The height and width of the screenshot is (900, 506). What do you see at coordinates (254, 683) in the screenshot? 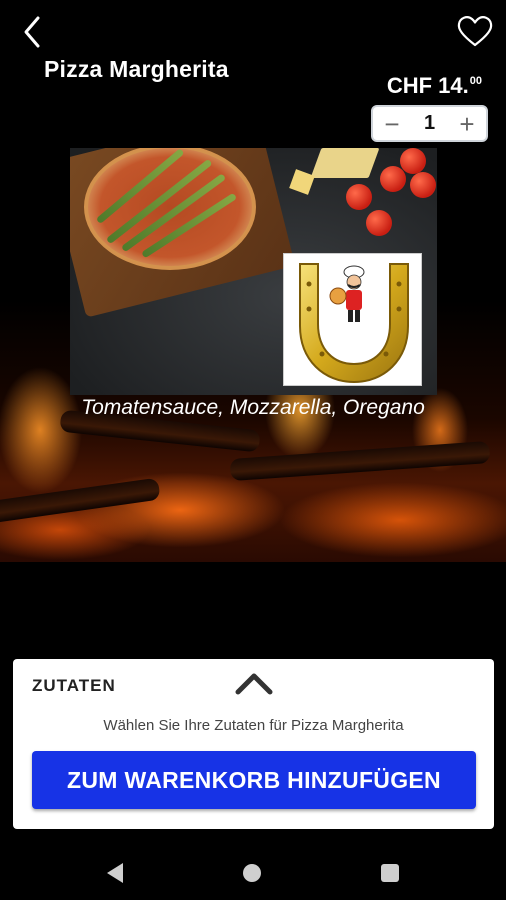
I see `chevron-up-icon` at bounding box center [254, 683].